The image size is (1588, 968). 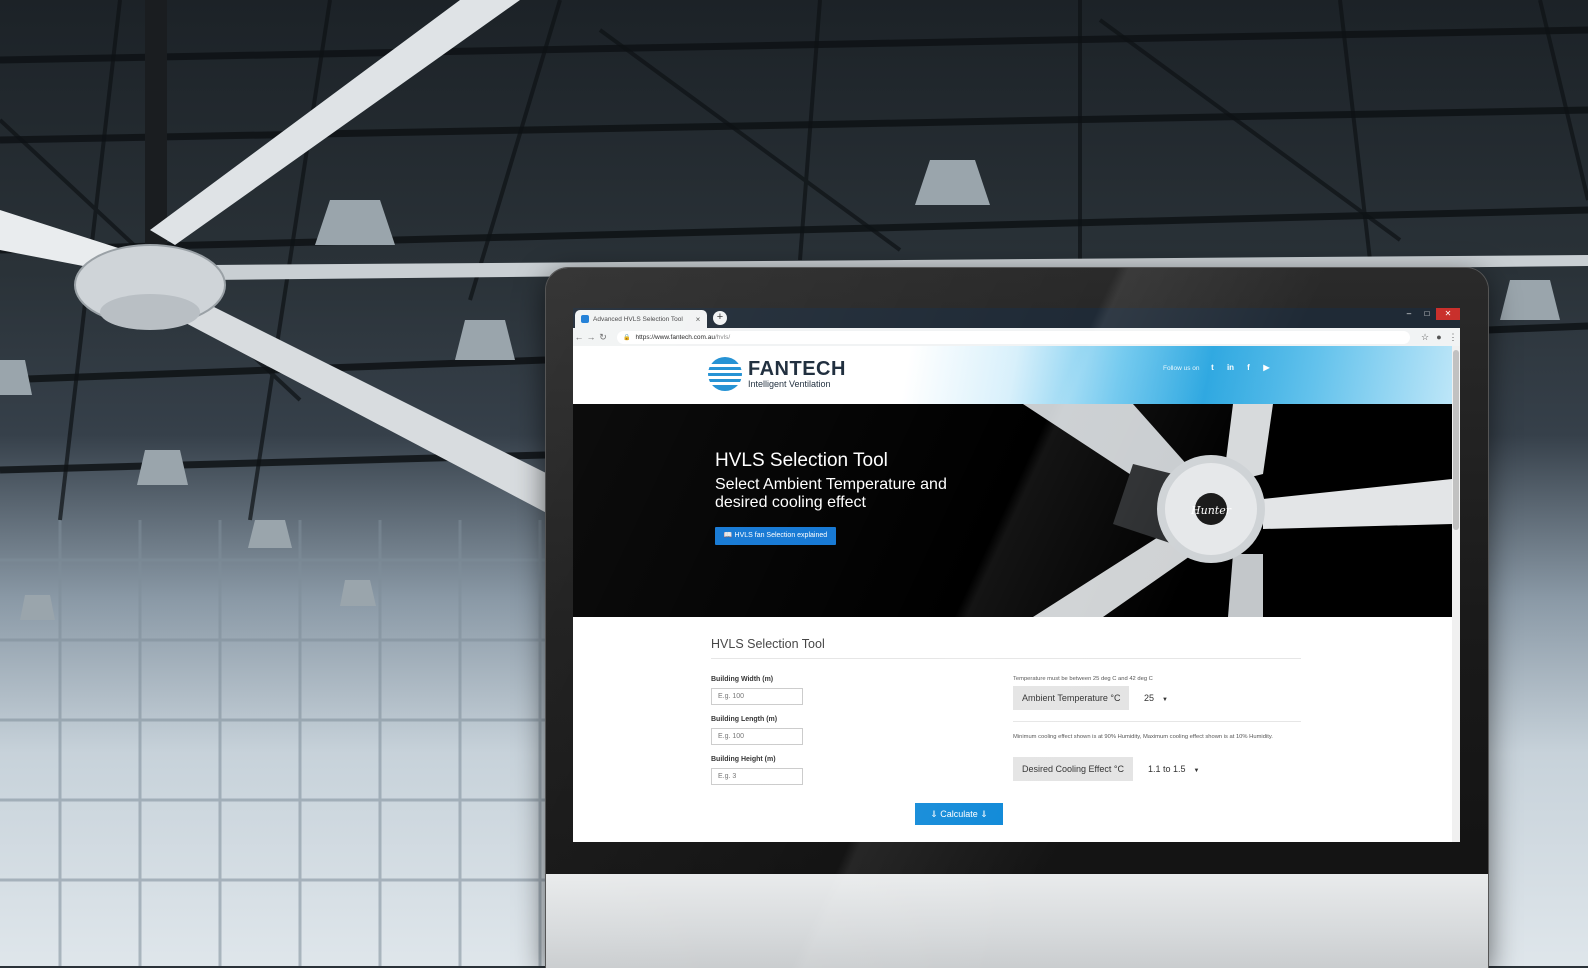 What do you see at coordinates (675, 337) in the screenshot?
I see `url-host: https://www.fantech.com.au` at bounding box center [675, 337].